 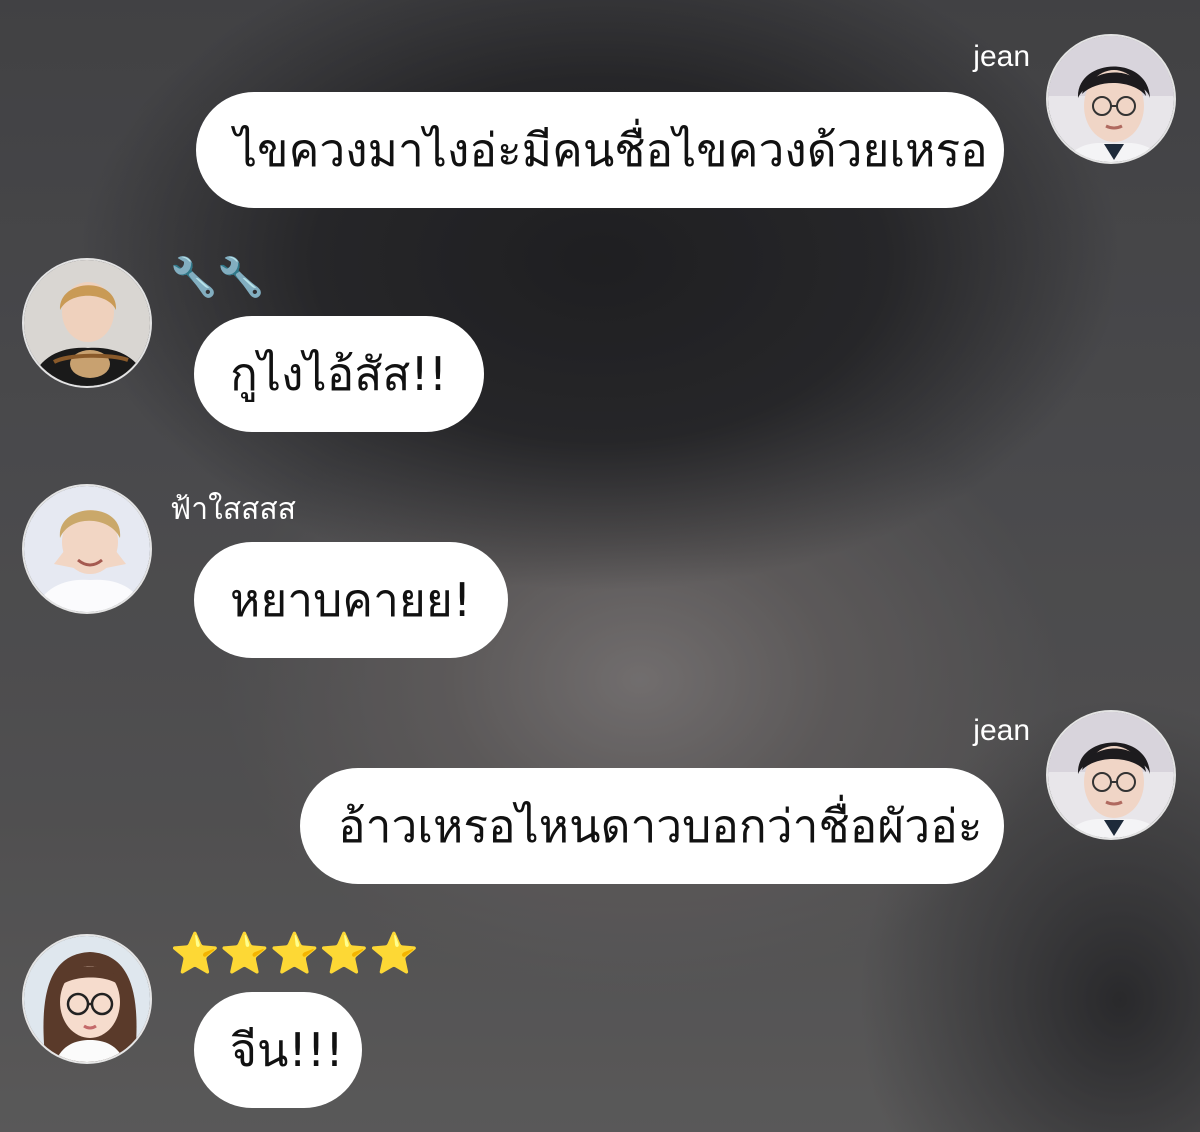 I want to click on message-bubble: อ้าวเหรอไหนดาวบอกว่าชื่อผัวอ่ะ, so click(x=652, y=826).